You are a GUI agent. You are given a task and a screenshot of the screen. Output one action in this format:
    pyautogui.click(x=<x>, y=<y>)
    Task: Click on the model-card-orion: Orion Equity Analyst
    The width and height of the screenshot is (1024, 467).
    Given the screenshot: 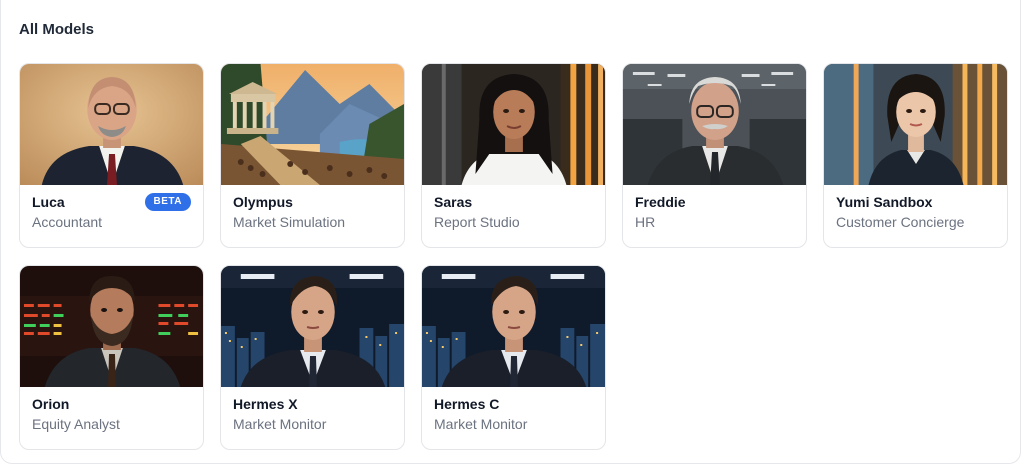 What is the action you would take?
    pyautogui.click(x=111, y=357)
    